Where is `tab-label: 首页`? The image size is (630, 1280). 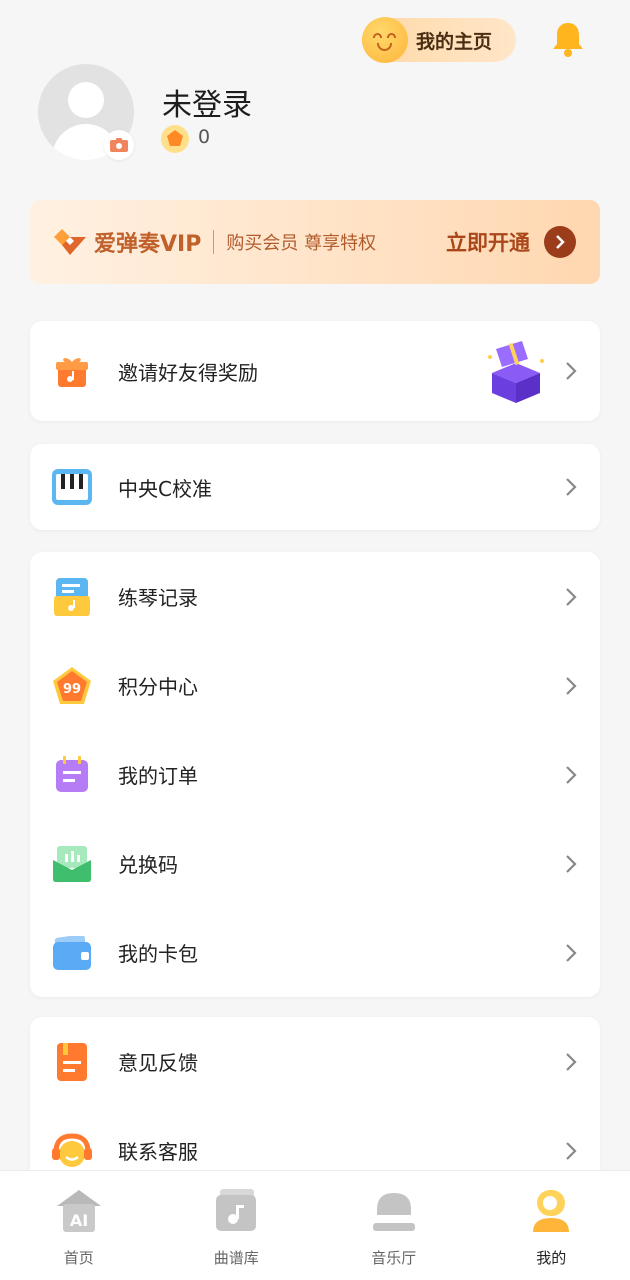
tab-label: 首页 is located at coordinates (78, 1258).